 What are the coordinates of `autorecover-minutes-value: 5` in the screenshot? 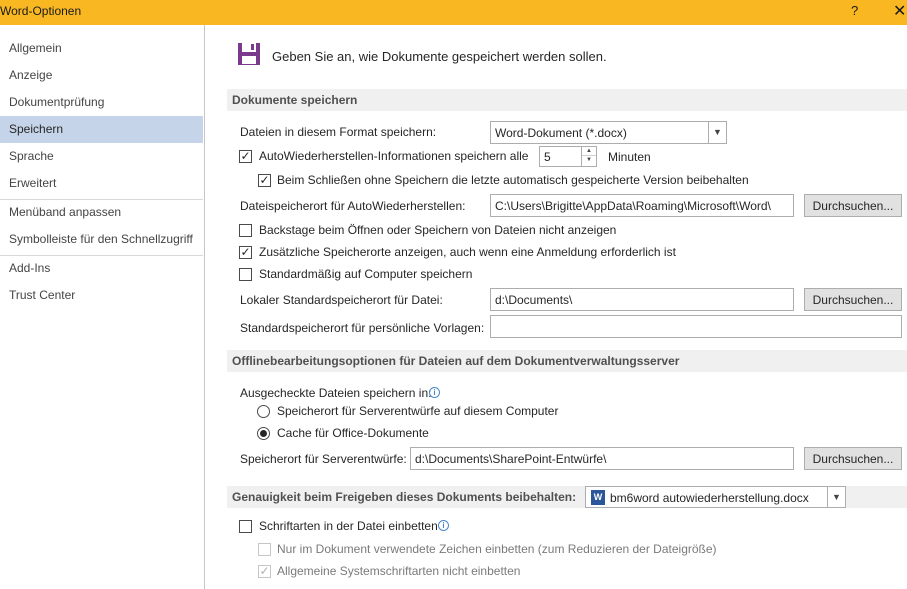 It's located at (547, 157).